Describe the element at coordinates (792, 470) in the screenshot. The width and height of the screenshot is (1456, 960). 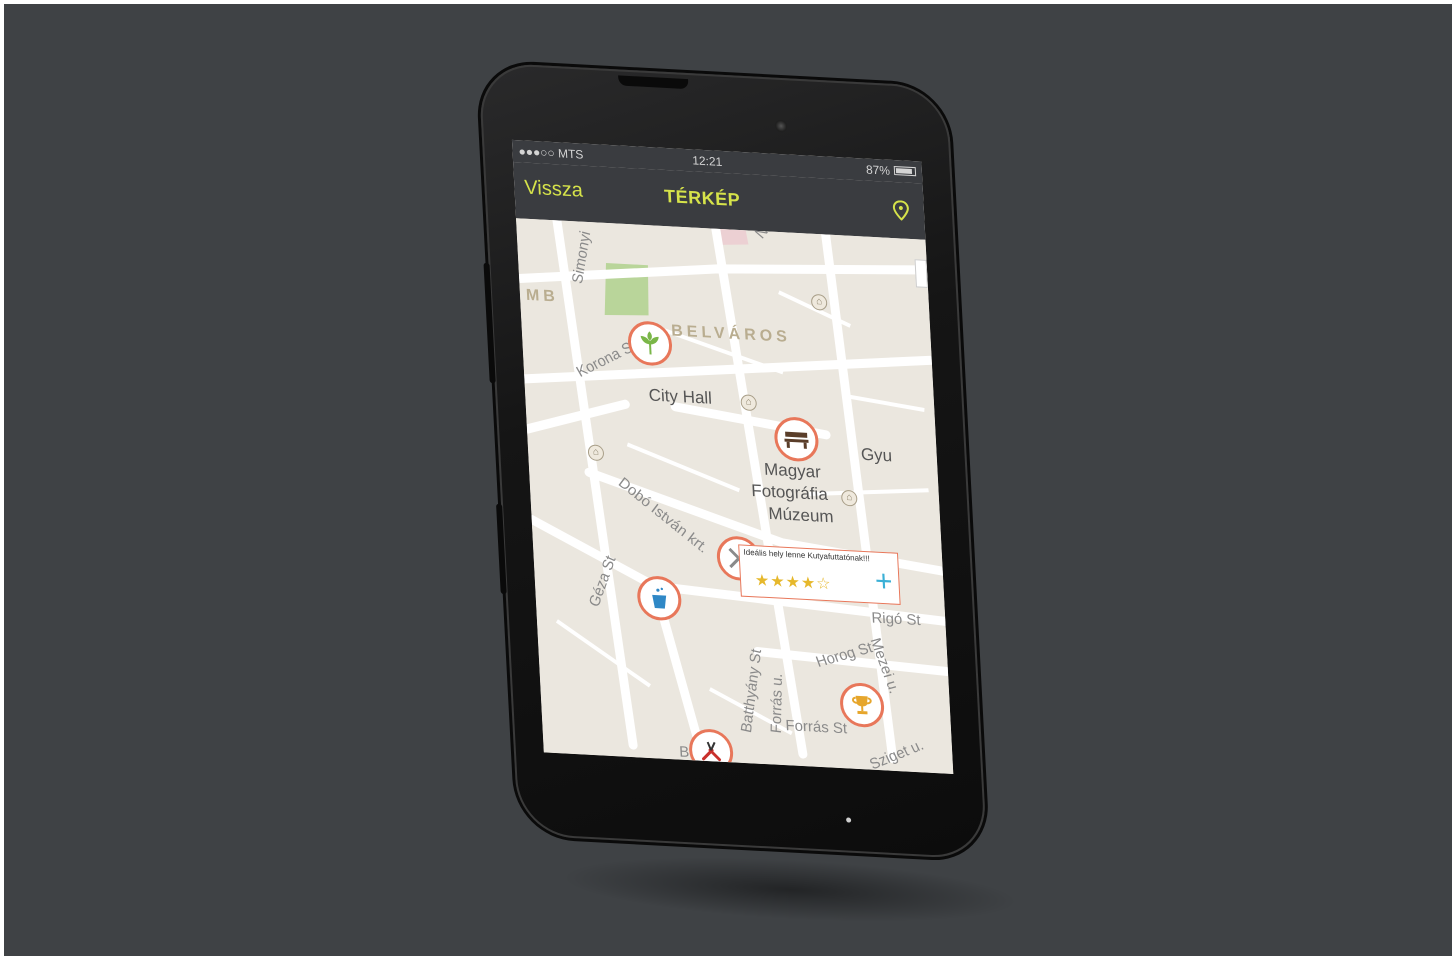
I see `museum-label-line1: Magyar` at that location.